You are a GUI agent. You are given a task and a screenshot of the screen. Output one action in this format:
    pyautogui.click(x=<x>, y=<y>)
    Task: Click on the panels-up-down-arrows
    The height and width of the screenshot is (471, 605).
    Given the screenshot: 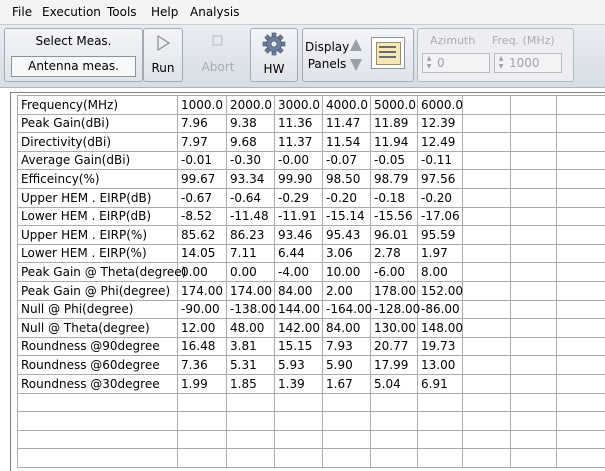 What is the action you would take?
    pyautogui.click(x=356, y=55)
    